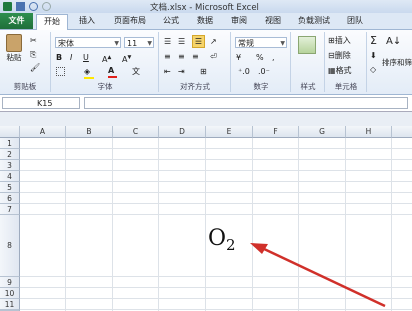 The width and height of the screenshot is (412, 311). Describe the element at coordinates (322, 132) in the screenshot. I see `column-header-g: G` at that location.